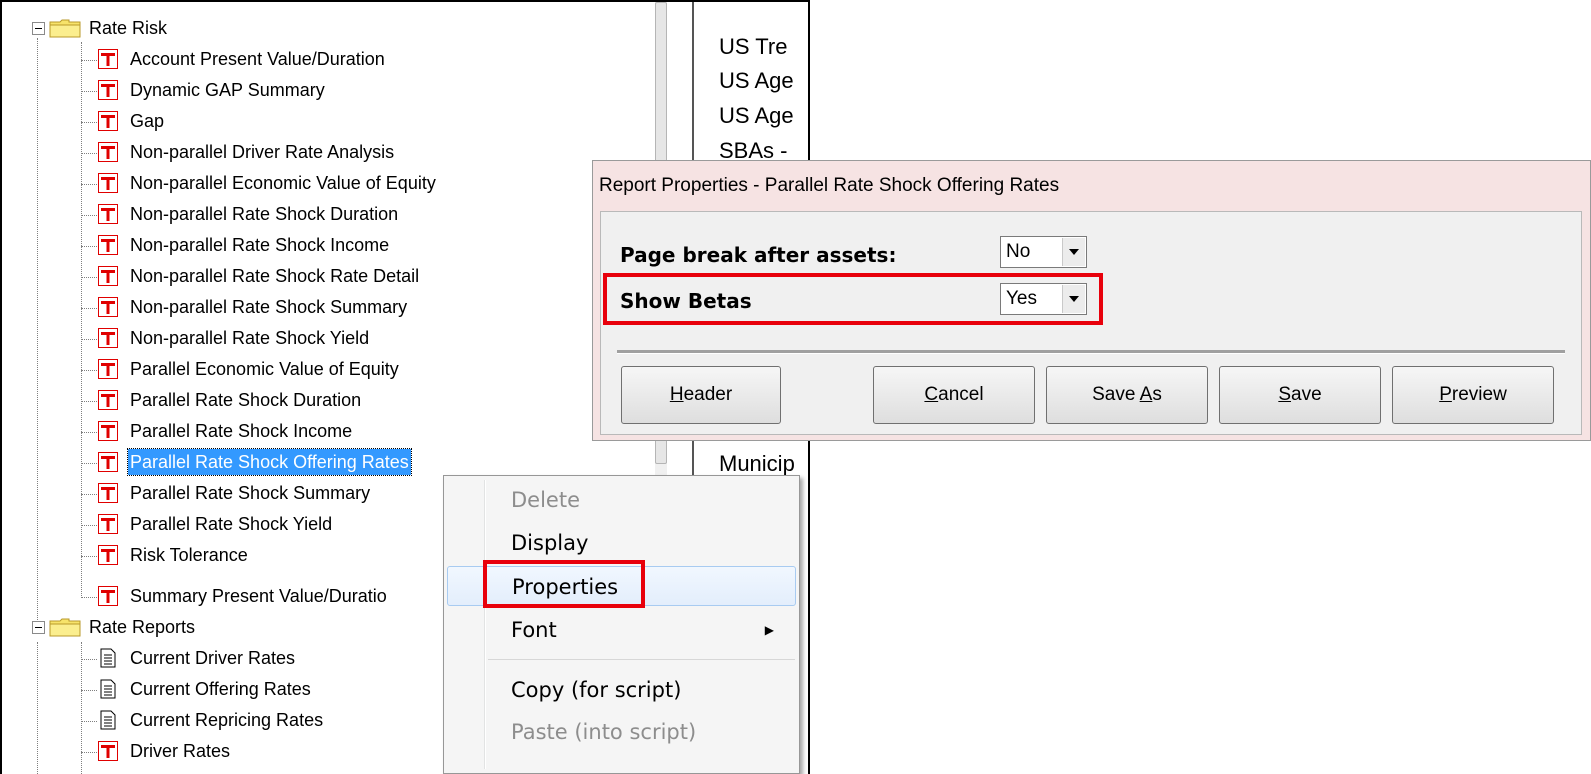 The width and height of the screenshot is (1591, 774). I want to click on tree-item-label: Non-parallel Rate Shock Rate Detail, so click(275, 276).